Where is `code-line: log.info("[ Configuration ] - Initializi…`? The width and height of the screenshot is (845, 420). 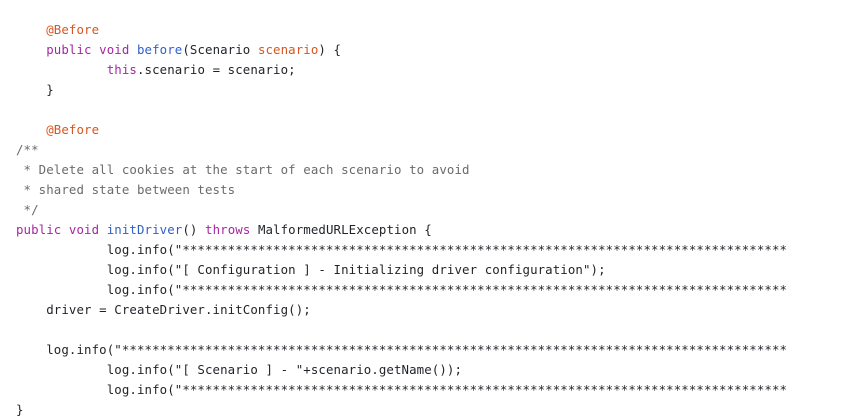
code-line: log.info("[ Configuration ] - Initializi… is located at coordinates (311, 270).